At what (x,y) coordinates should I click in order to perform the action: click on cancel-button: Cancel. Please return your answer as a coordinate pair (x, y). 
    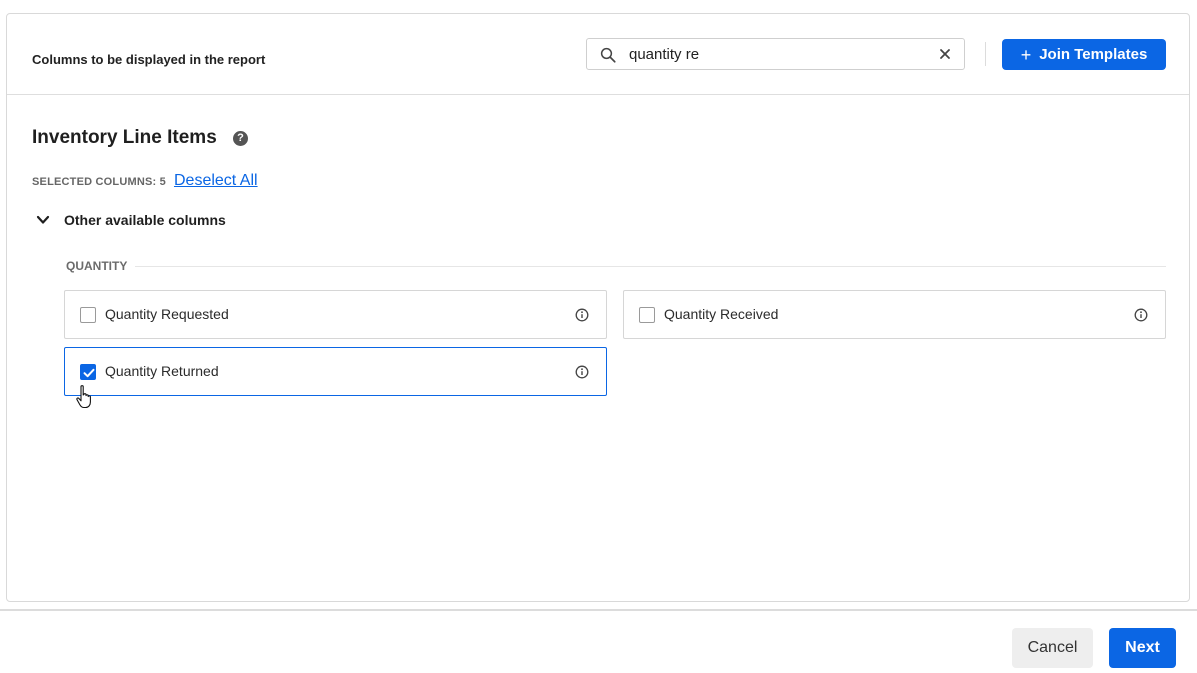
    Looking at the image, I should click on (1052, 648).